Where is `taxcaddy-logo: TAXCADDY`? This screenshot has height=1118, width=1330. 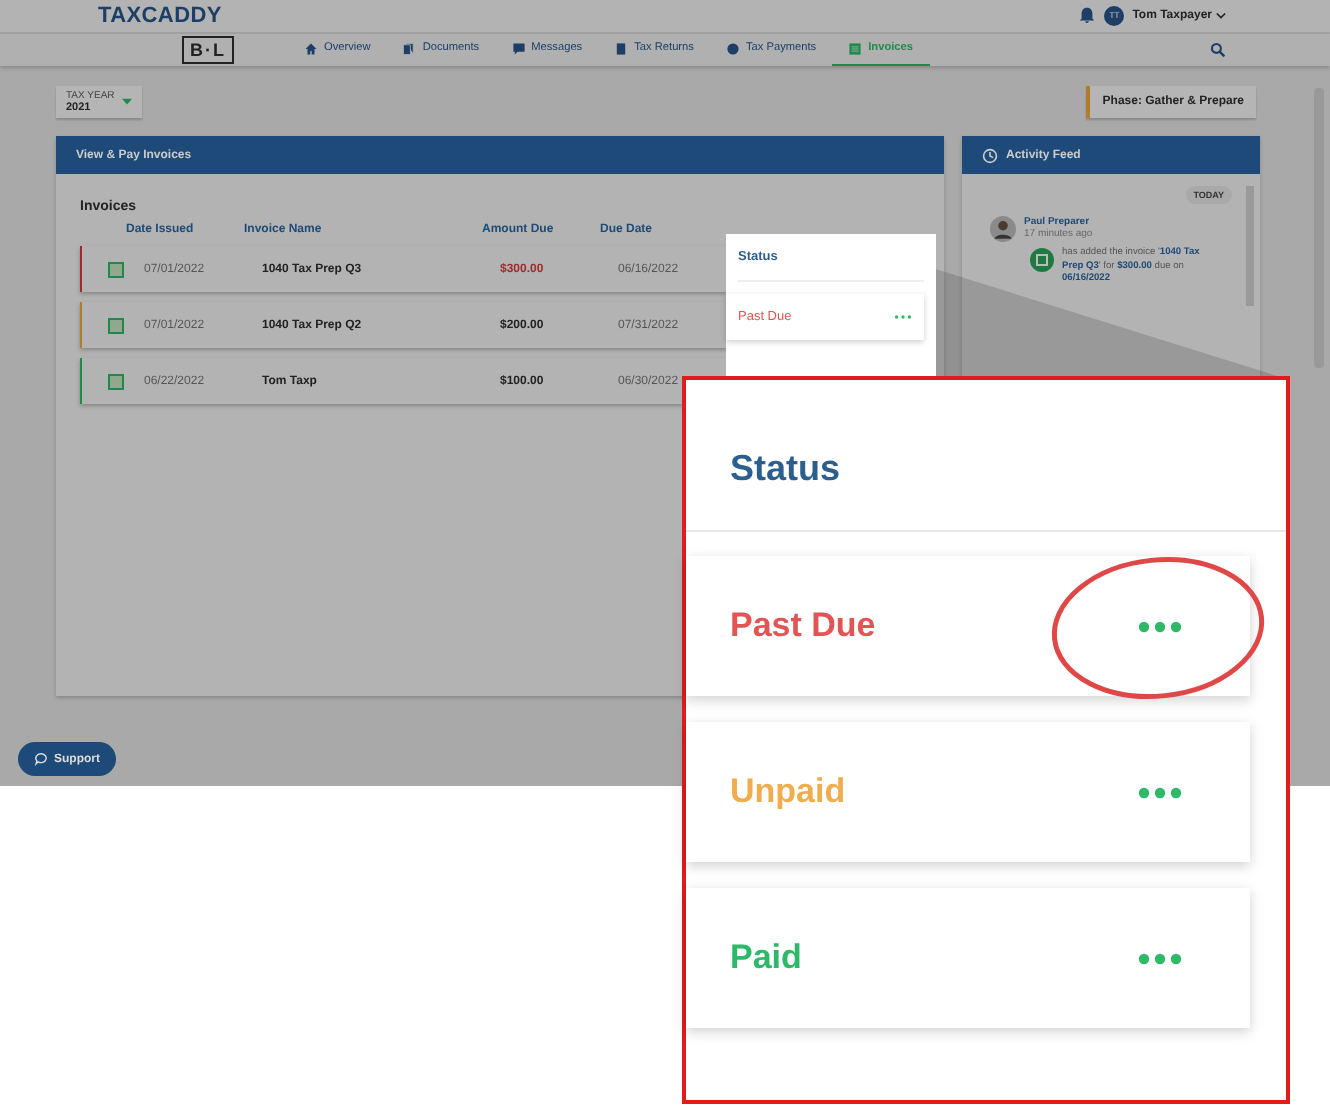
taxcaddy-logo: TAXCADDY is located at coordinates (160, 15).